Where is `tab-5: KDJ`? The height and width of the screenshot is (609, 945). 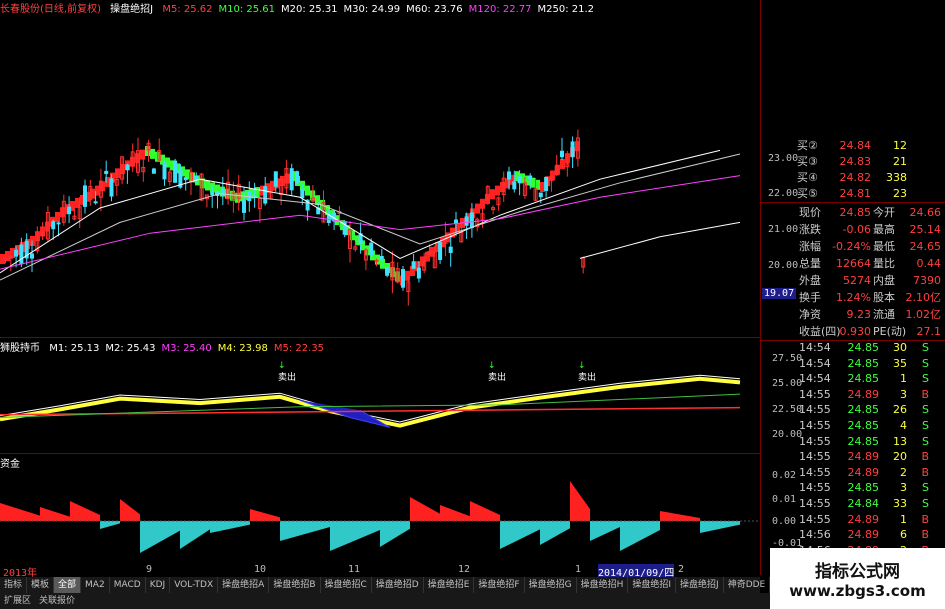 tab-5: KDJ is located at coordinates (158, 585).